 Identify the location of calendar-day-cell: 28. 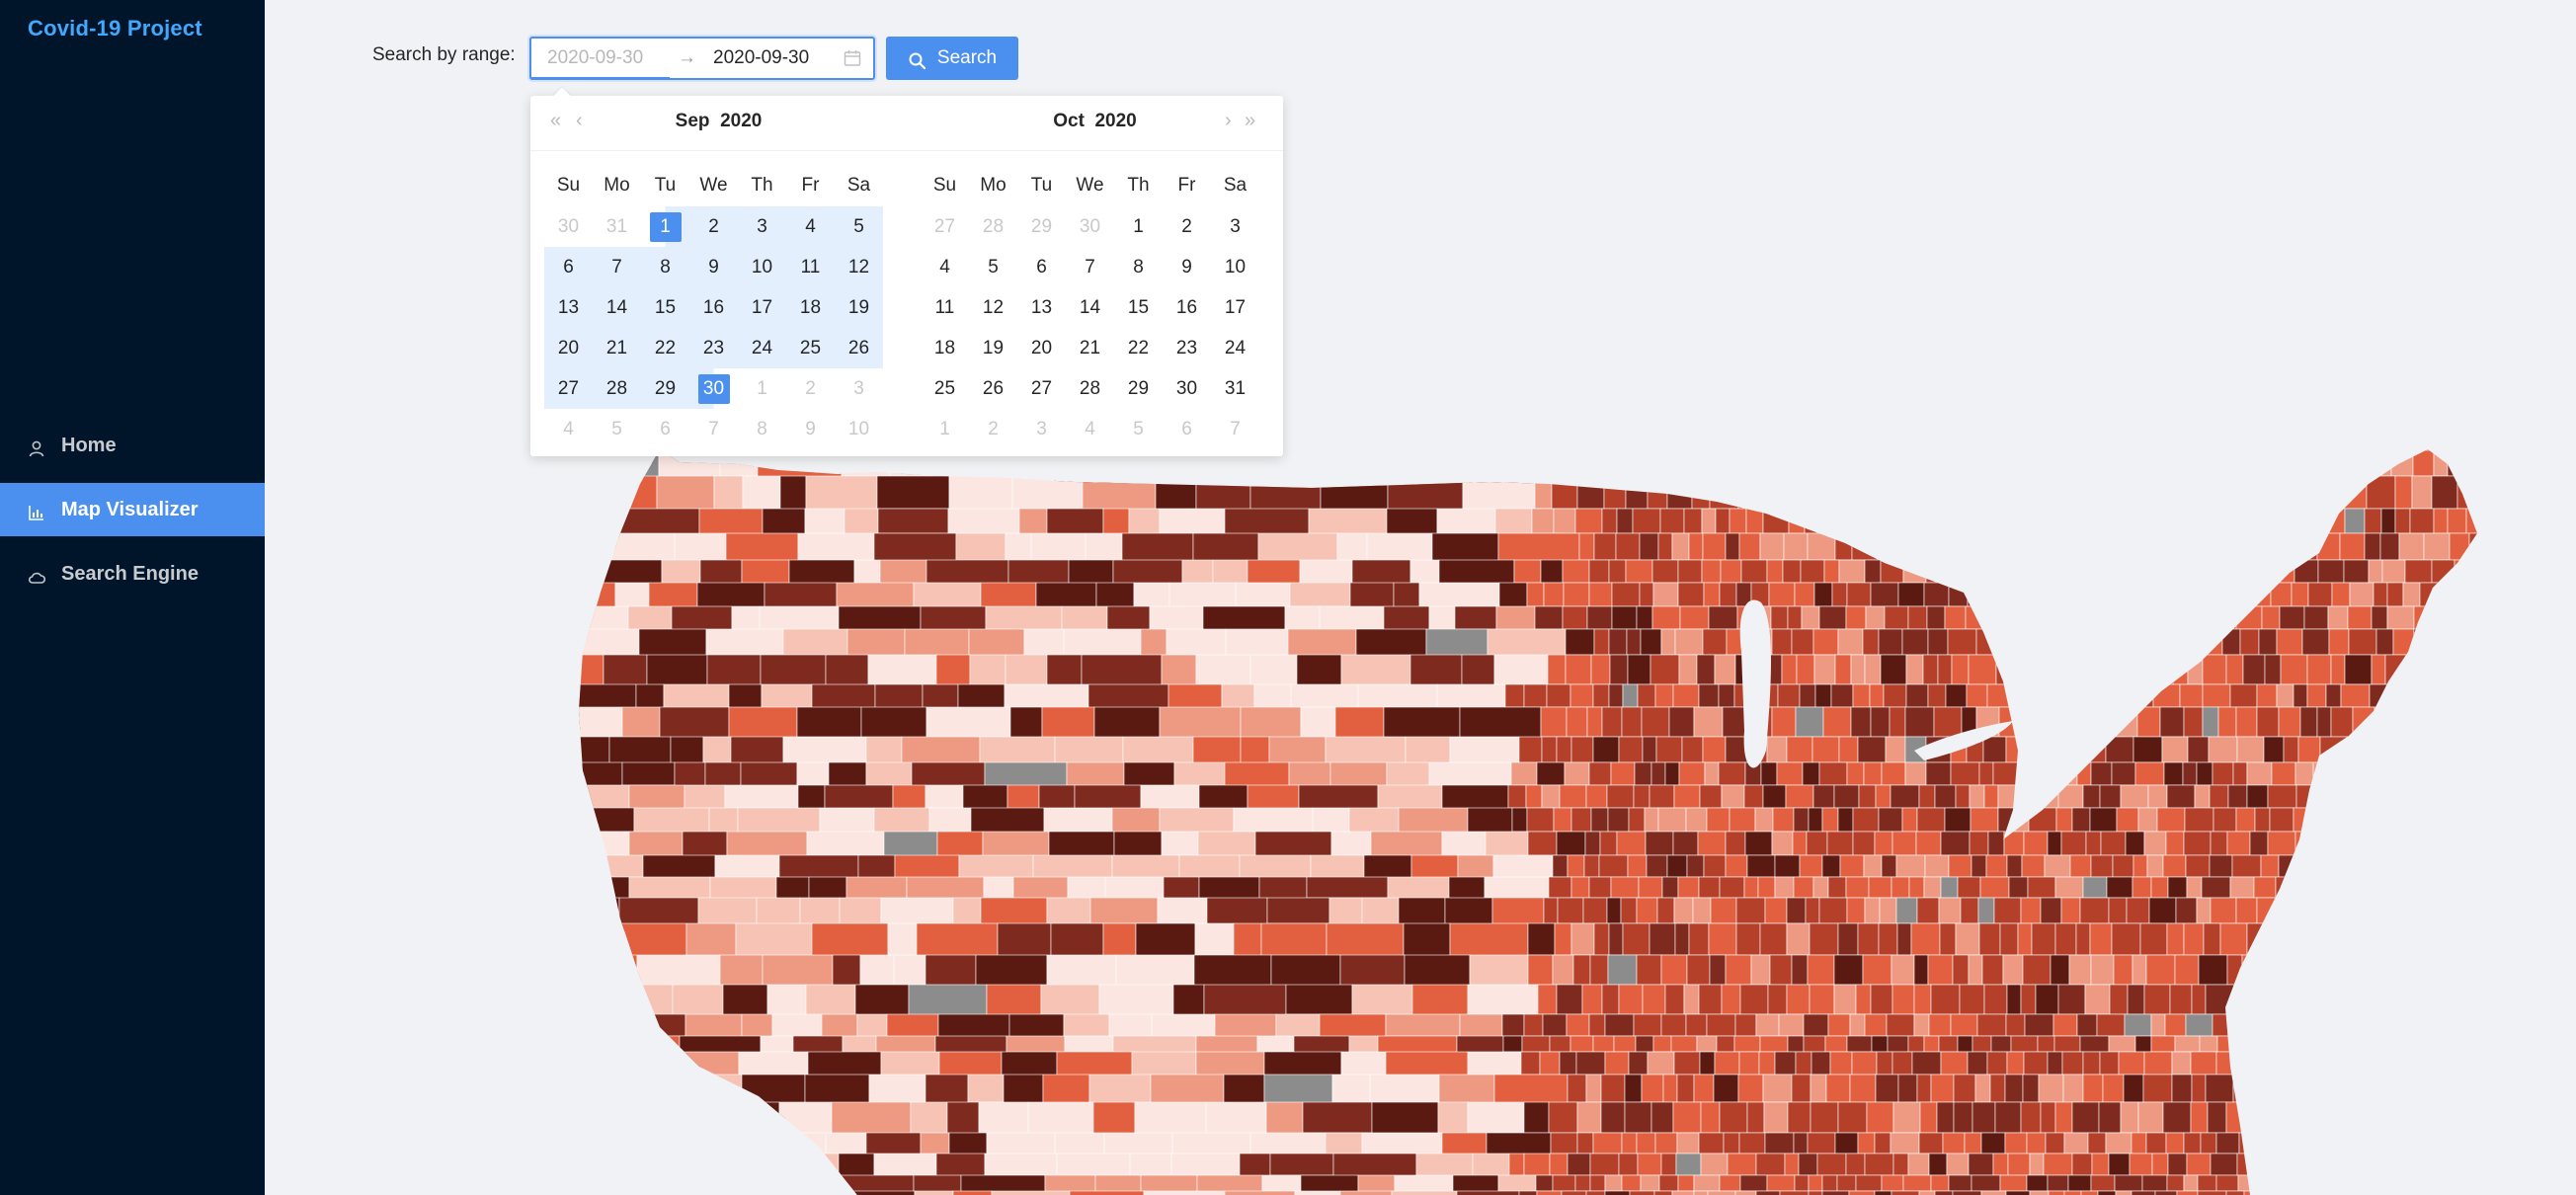
(1090, 389).